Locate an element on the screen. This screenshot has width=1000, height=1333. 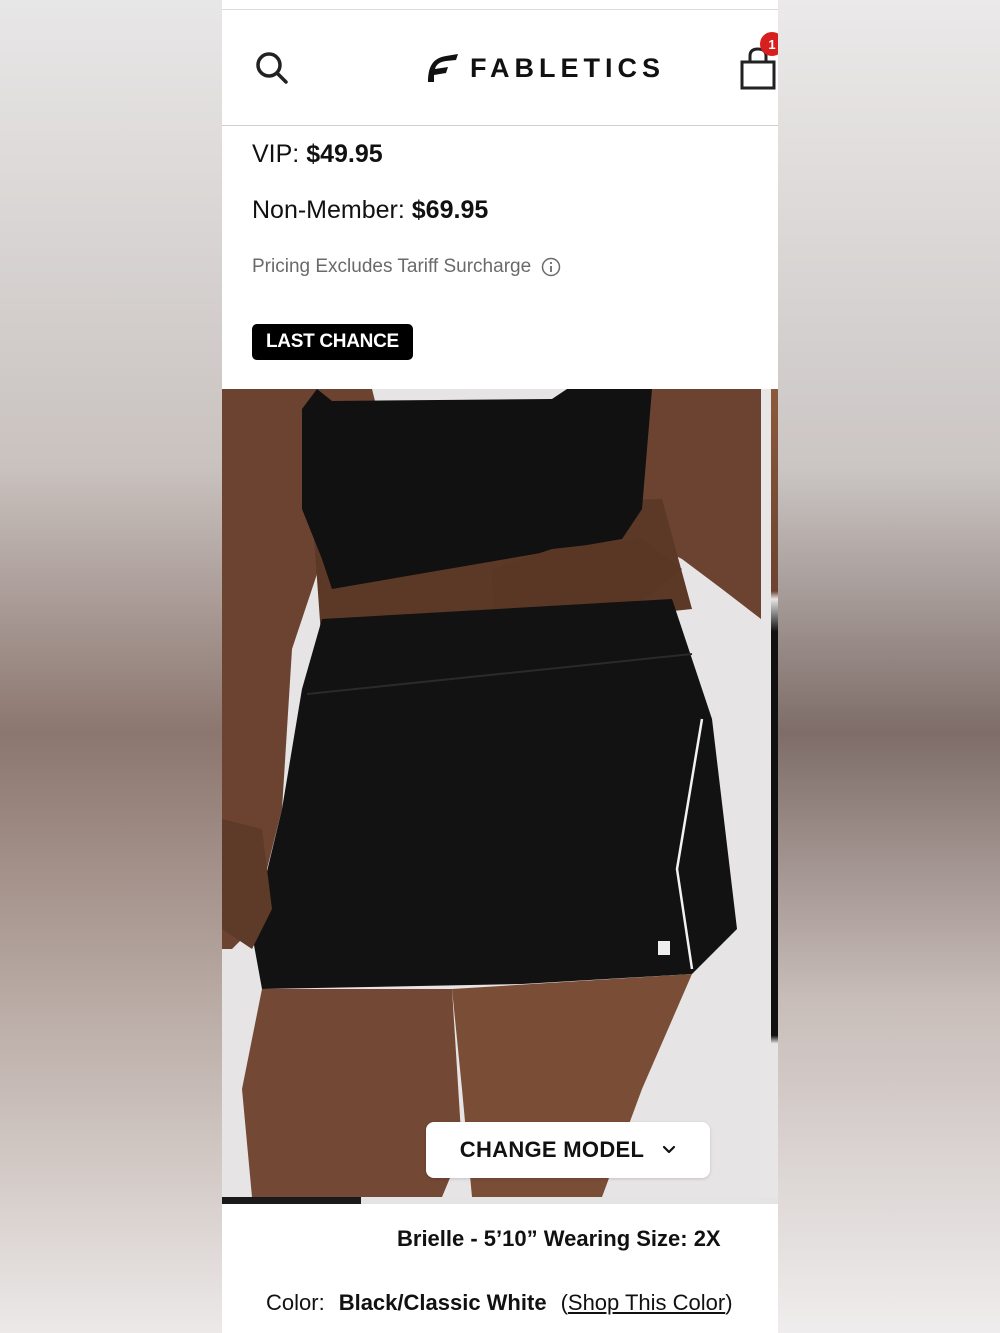
color-value: Black/Classic White is located at coordinates (442, 1302).